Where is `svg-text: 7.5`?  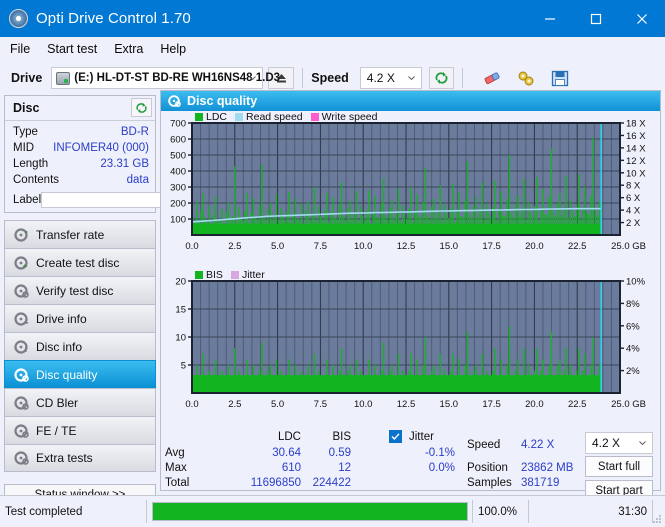
svg-text: 7.5 is located at coordinates (320, 404).